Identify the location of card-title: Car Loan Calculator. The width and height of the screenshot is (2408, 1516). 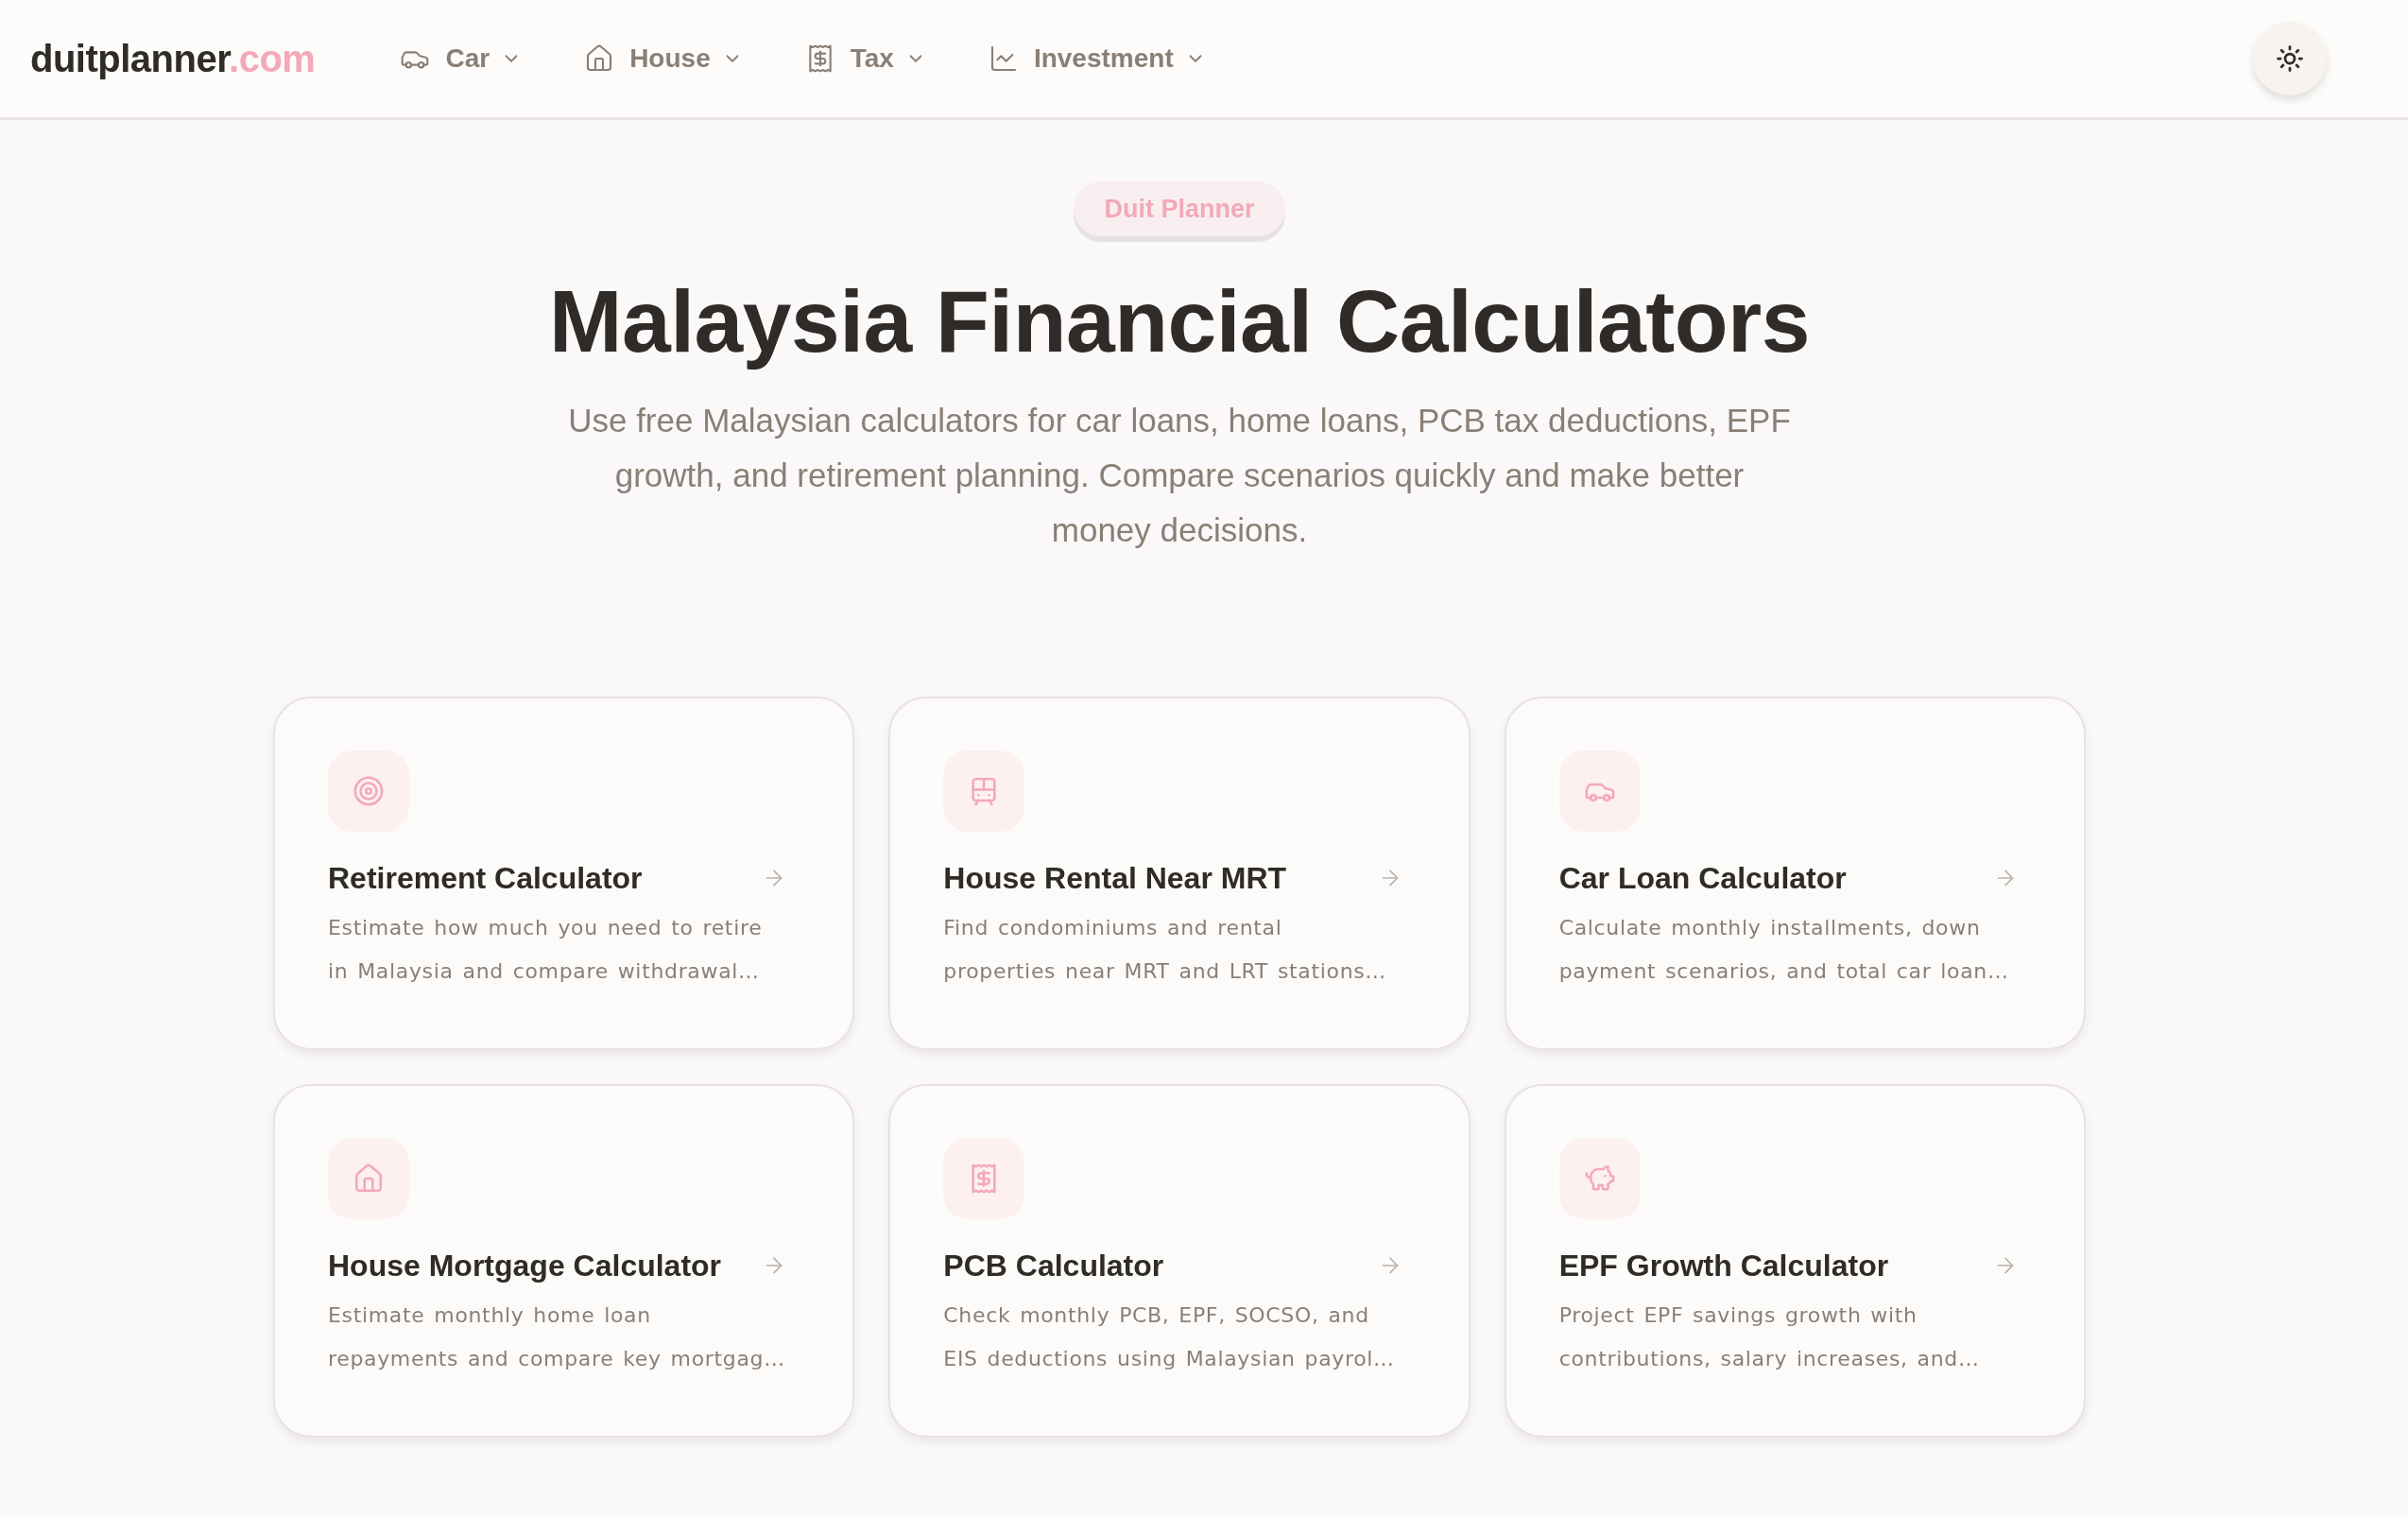
(1703, 878).